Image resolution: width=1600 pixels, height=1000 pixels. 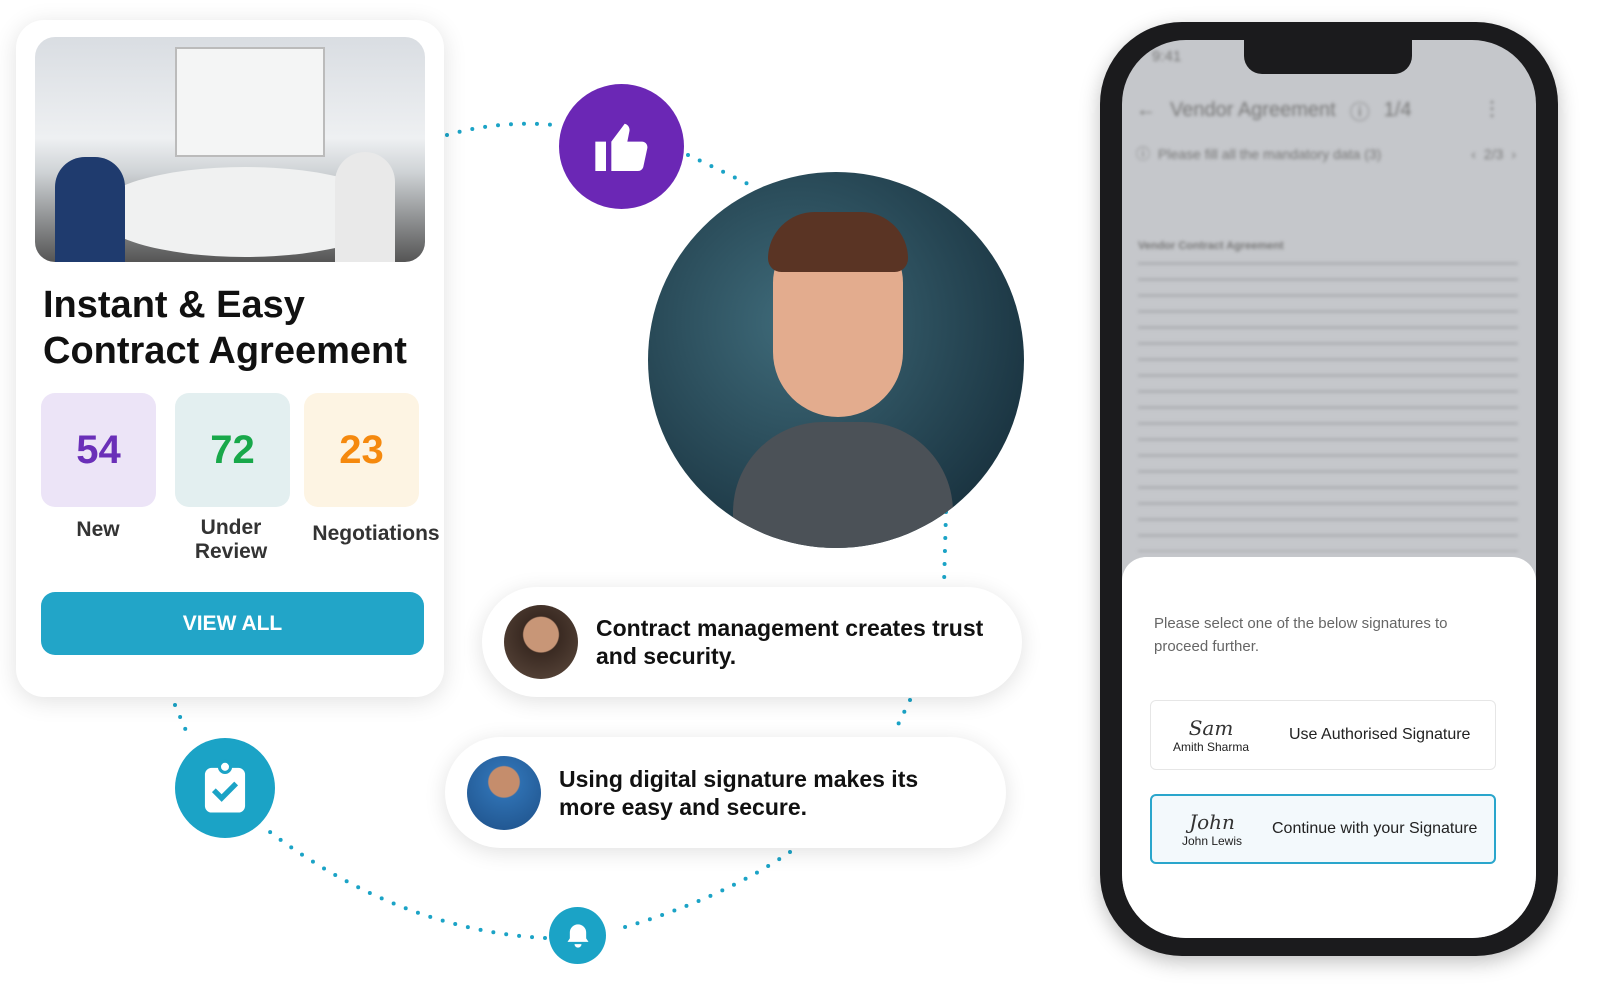 I want to click on signer-name: John Lewis, so click(x=1212, y=841).